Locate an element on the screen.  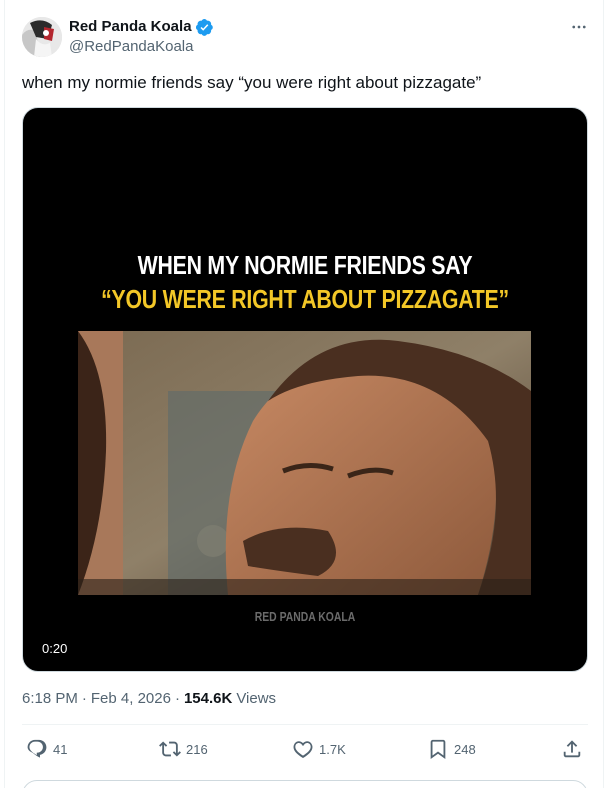
repost-icon is located at coordinates (170, 749).